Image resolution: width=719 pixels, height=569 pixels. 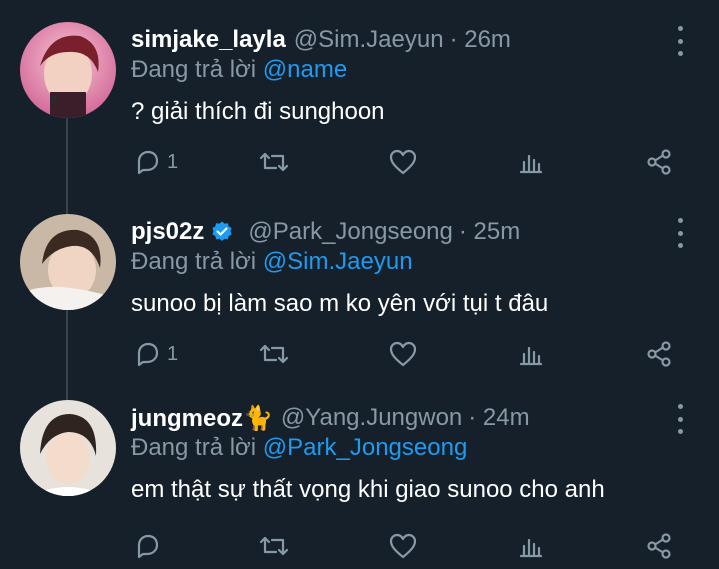 I want to click on reply-button, so click(x=150, y=546).